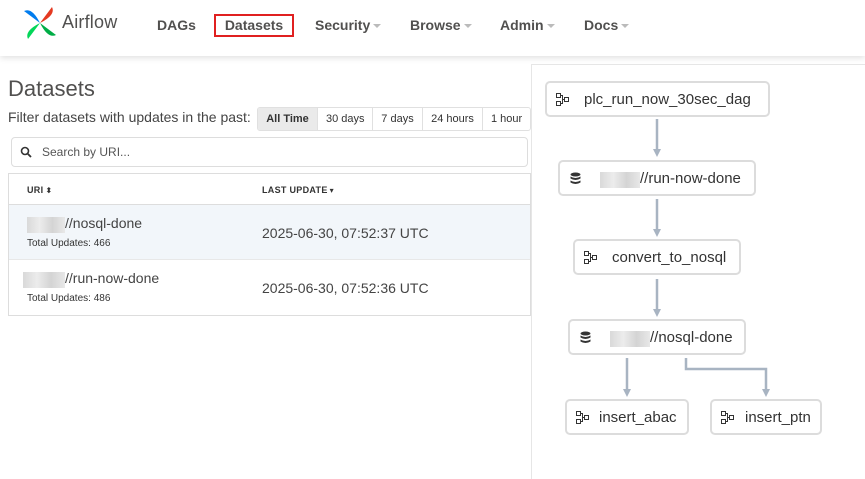 The image size is (865, 479). What do you see at coordinates (691, 337) in the screenshot?
I see `graph-node-label: //nosql-done` at bounding box center [691, 337].